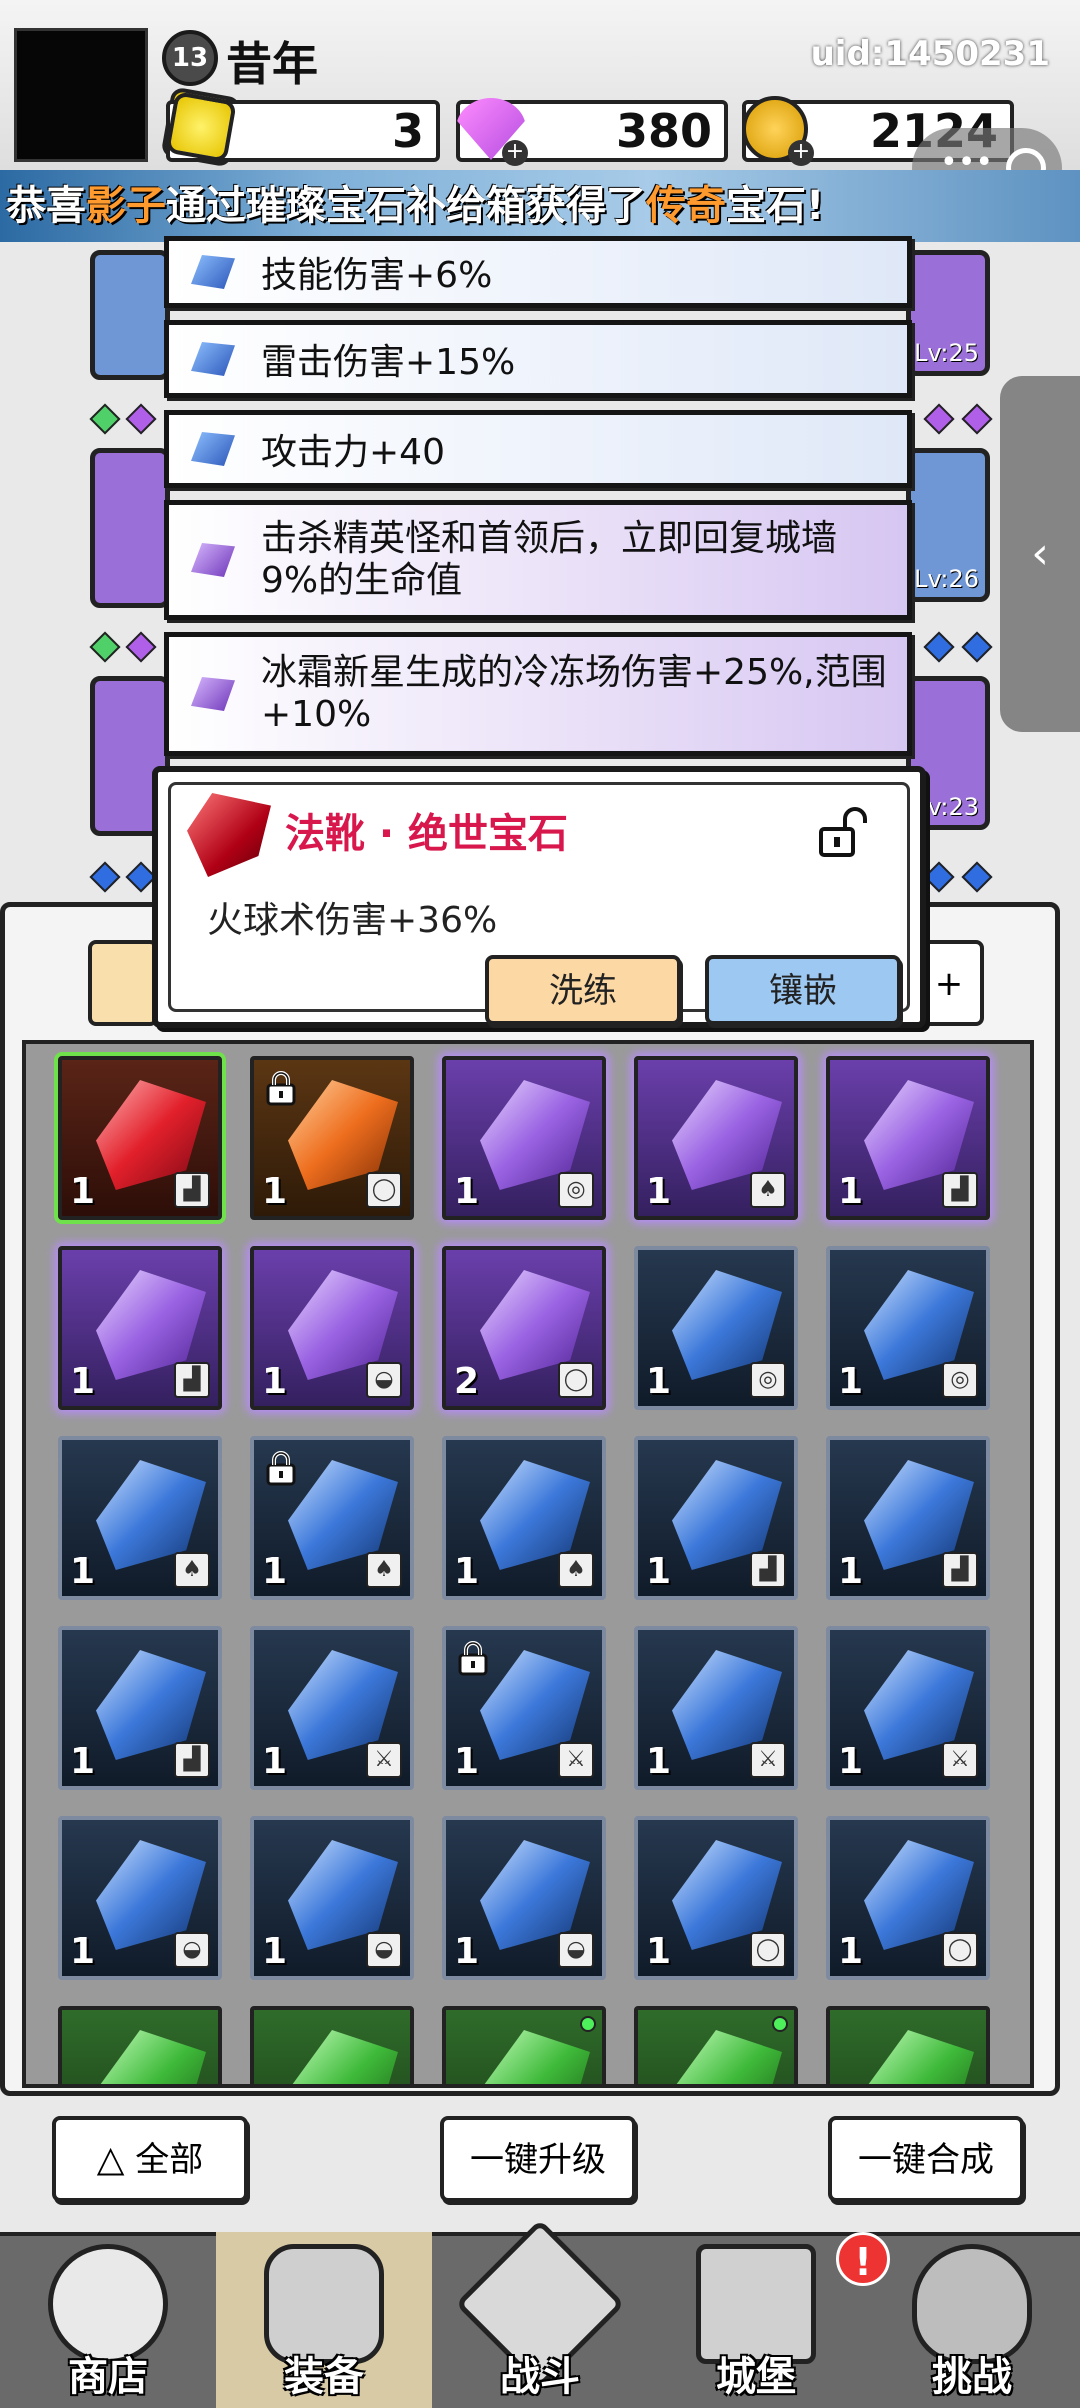 This screenshot has height=2408, width=1080. What do you see at coordinates (377, 275) in the screenshot?
I see `affix-text: 技能伤害+6%` at bounding box center [377, 275].